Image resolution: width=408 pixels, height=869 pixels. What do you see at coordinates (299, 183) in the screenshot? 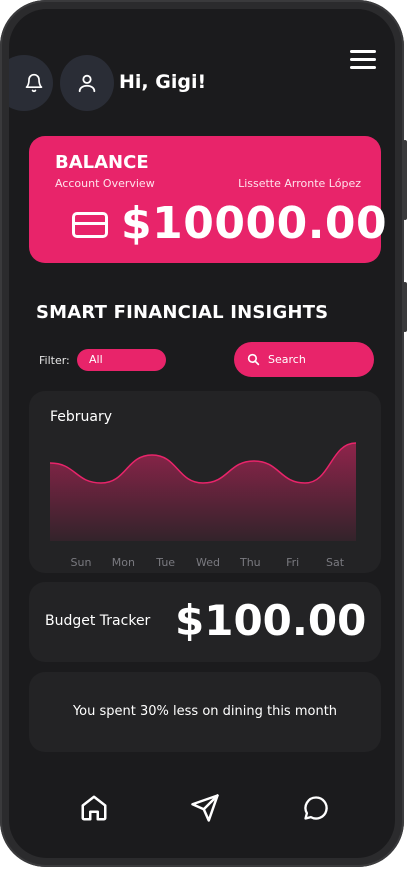
I see `account-holder-name: Lissette Arronte López` at bounding box center [299, 183].